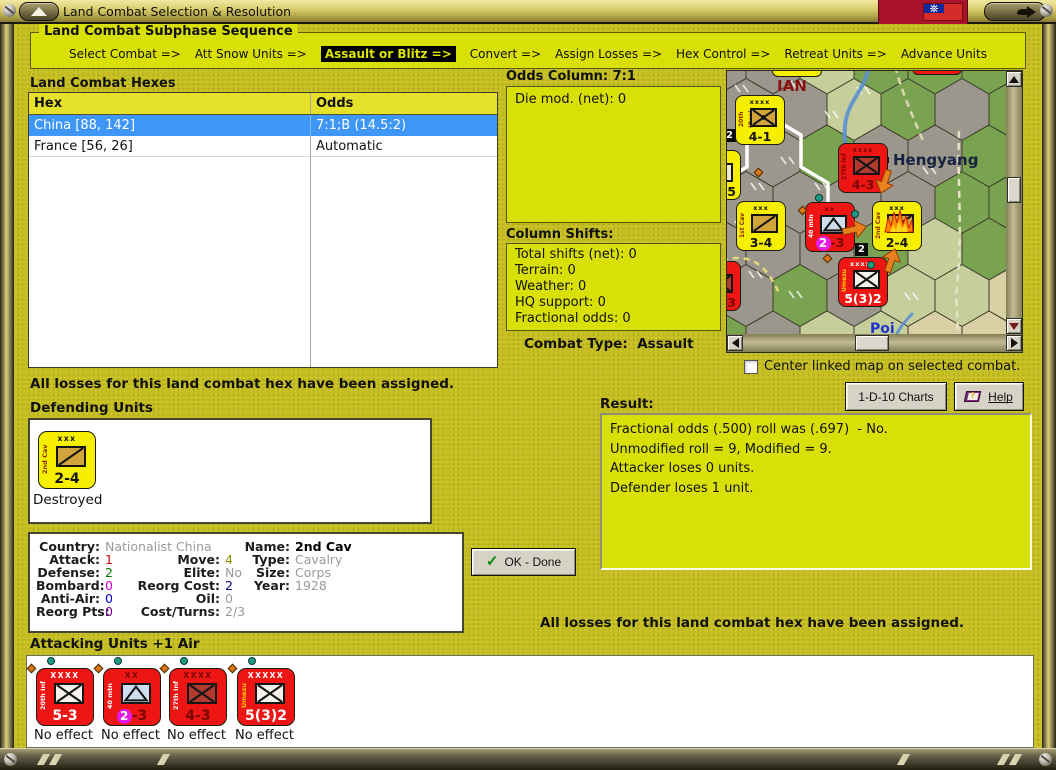 Image resolution: width=1056 pixels, height=770 pixels. What do you see at coordinates (266, 716) in the screenshot?
I see `unit-stats: 5(3)2` at bounding box center [266, 716].